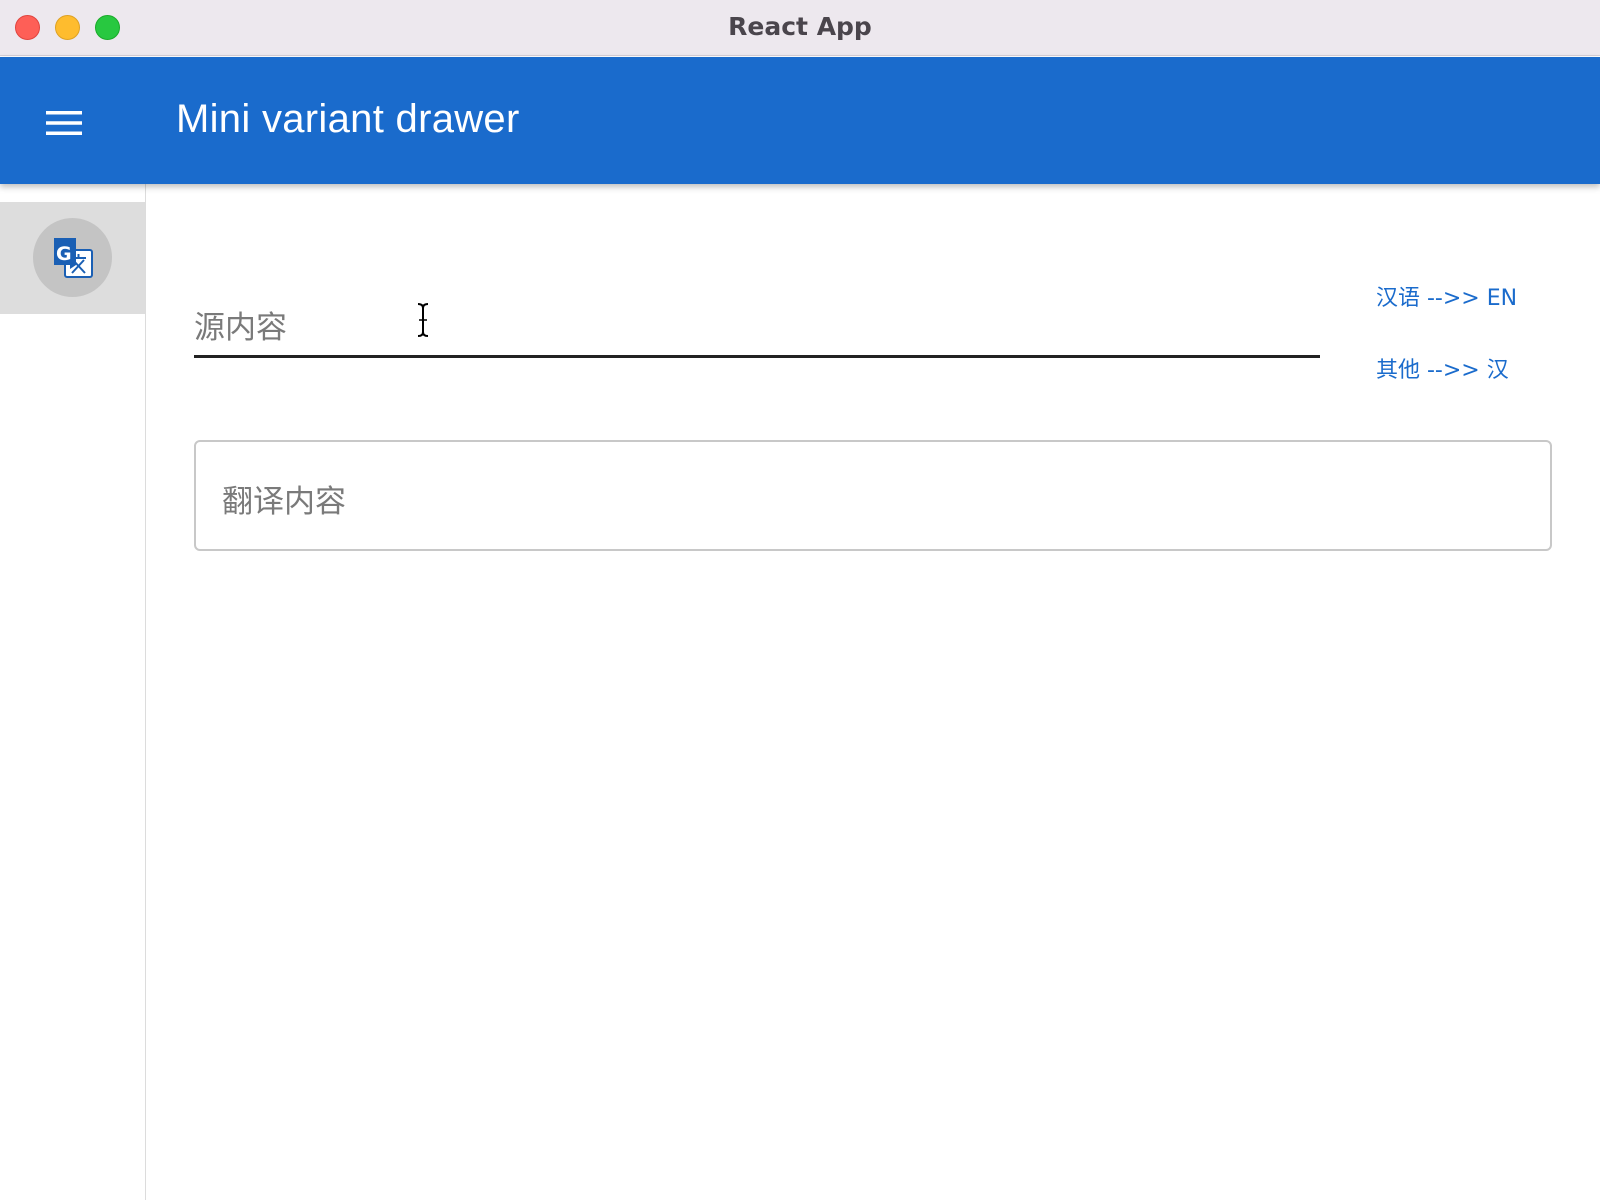 The image size is (1600, 1200). Describe the element at coordinates (1446, 296) in the screenshot. I see `zh-to-en-button: 汉语 -->> EN` at that location.